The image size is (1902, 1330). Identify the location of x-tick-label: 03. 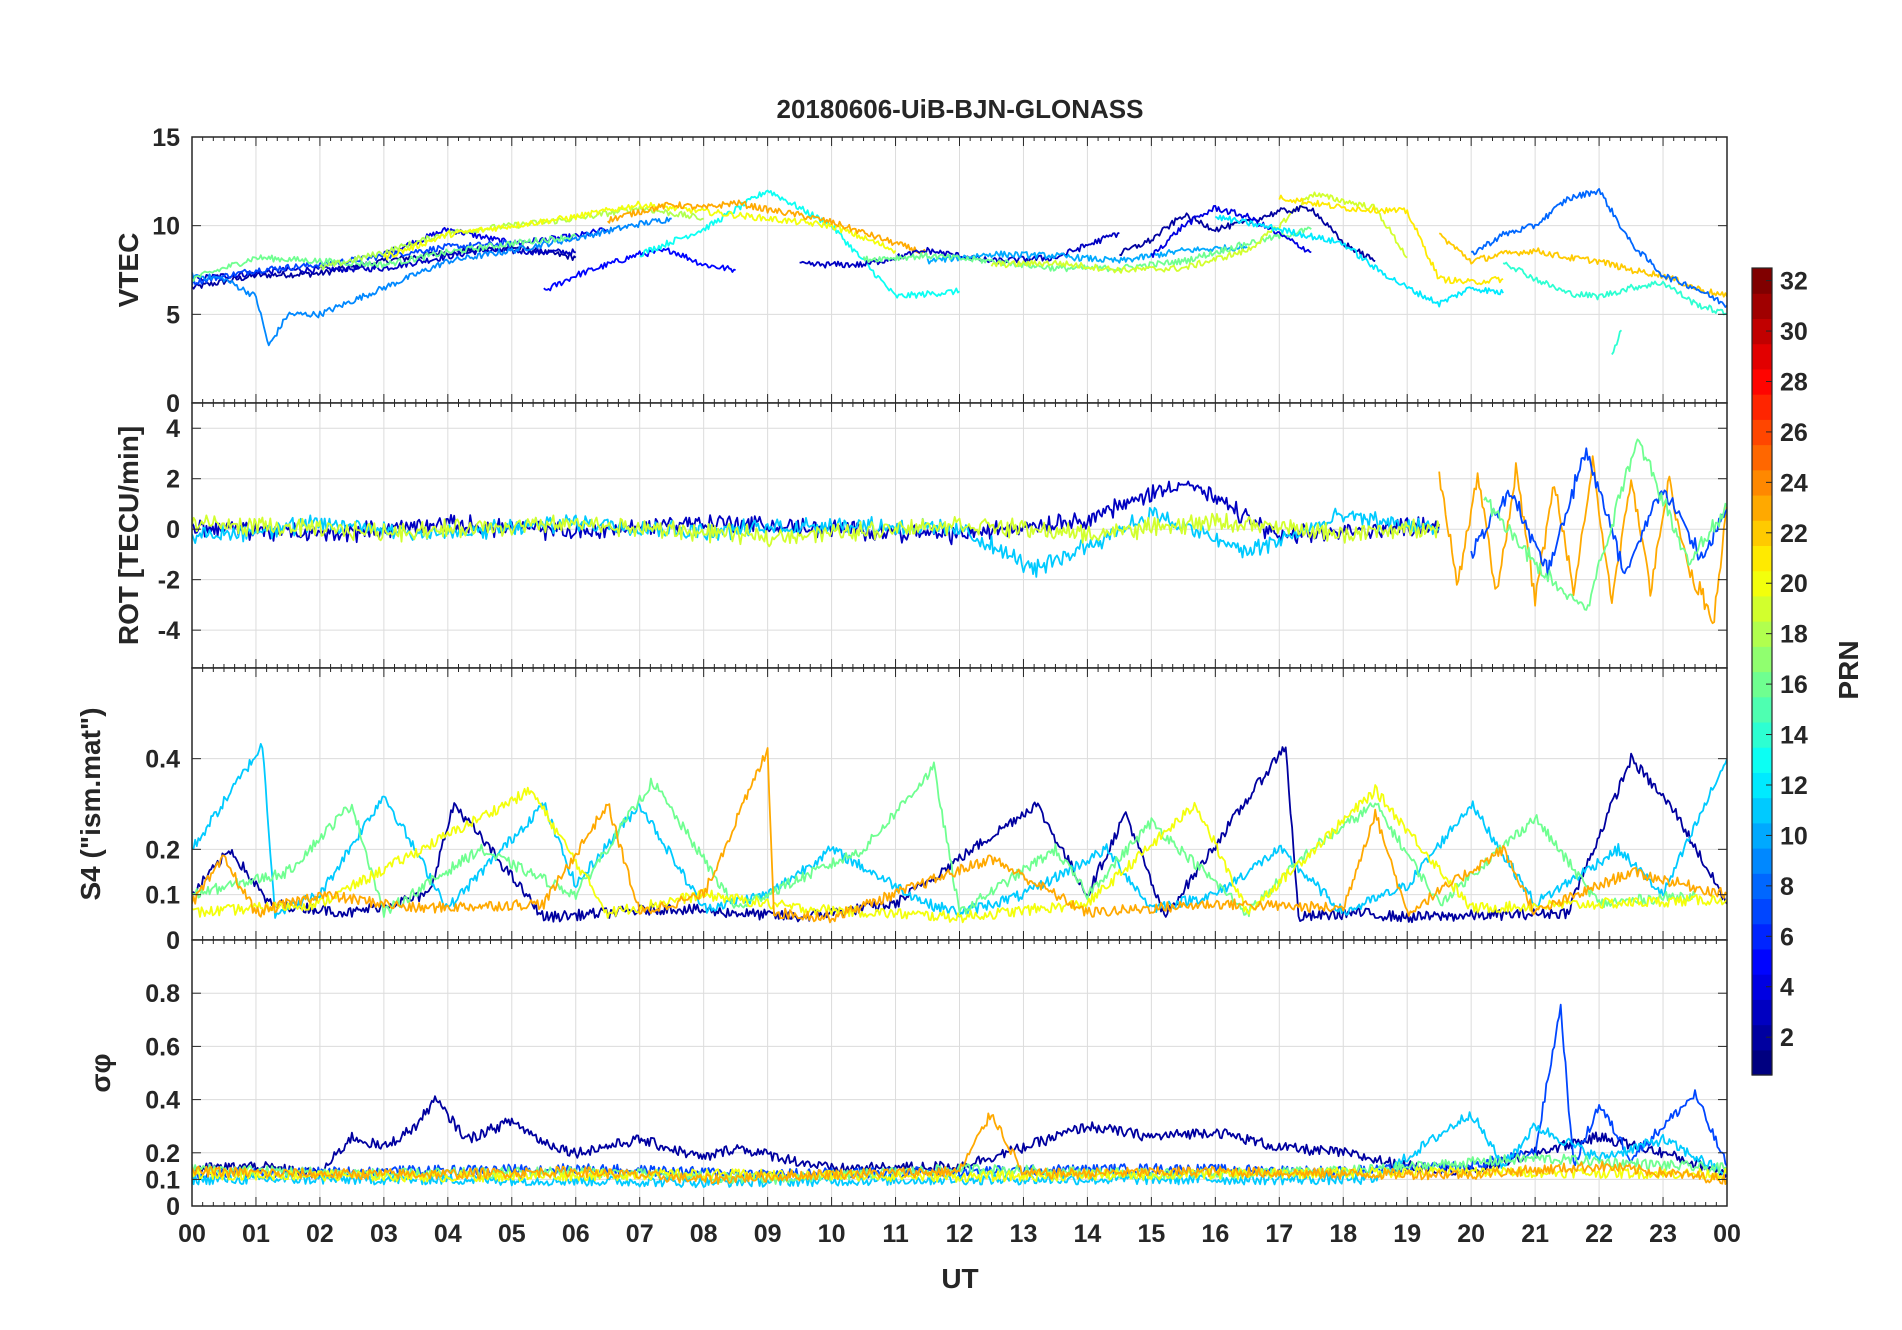
(384, 1234).